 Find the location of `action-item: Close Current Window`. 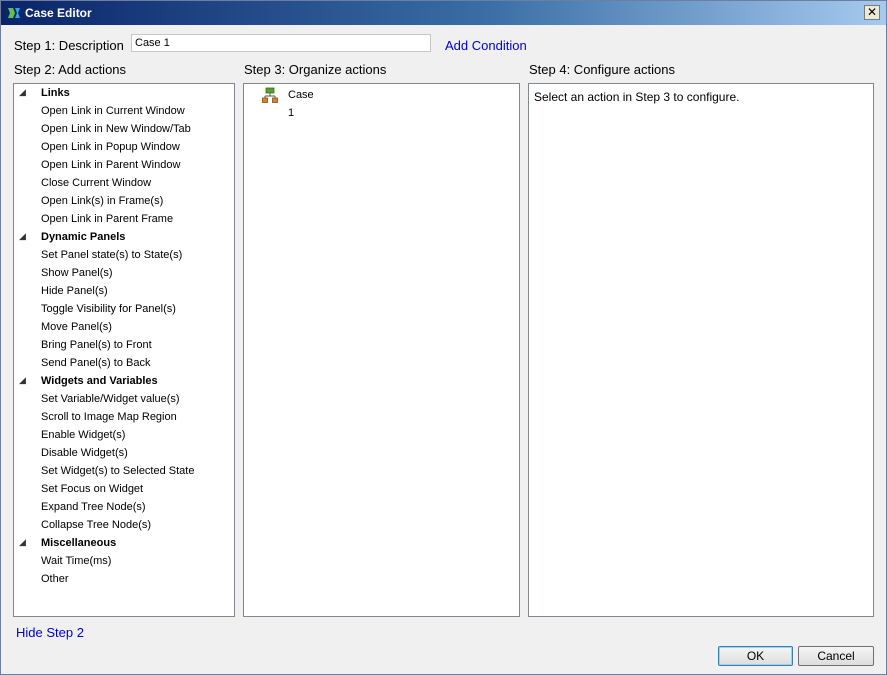

action-item: Close Current Window is located at coordinates (96, 183).